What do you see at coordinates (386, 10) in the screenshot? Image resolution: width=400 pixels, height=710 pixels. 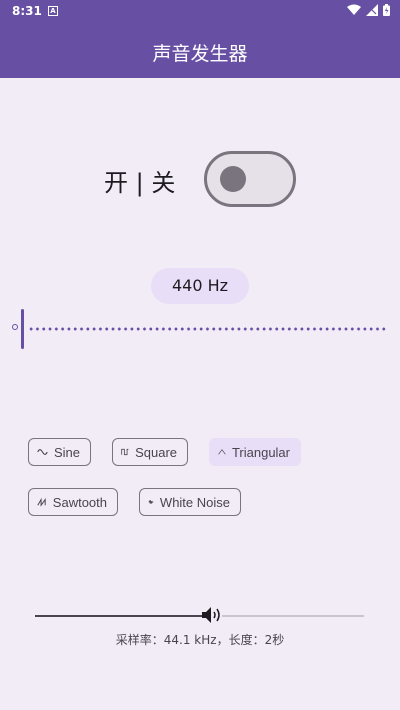 I see `battery-icon` at bounding box center [386, 10].